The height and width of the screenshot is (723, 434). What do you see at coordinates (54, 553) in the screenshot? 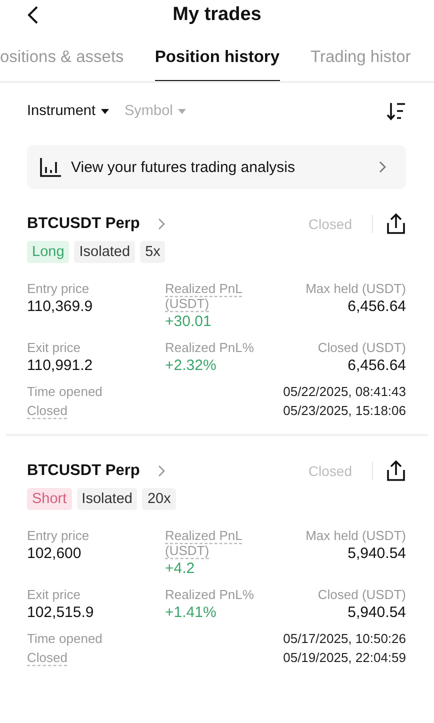
I see `stat-value: 102,600` at bounding box center [54, 553].